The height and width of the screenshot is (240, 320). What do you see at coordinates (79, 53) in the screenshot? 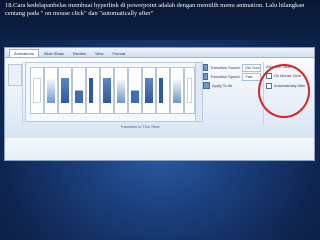
I see `tab-review: Review` at bounding box center [79, 53].